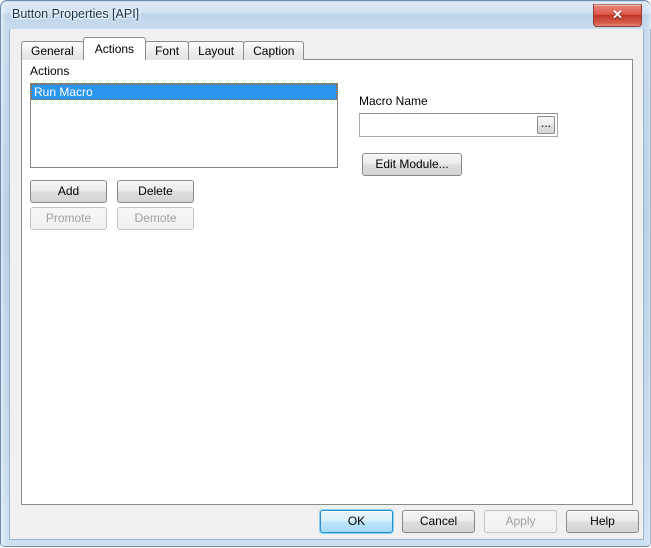  I want to click on title-bar: Button Properties [API] ✕, so click(326, 15).